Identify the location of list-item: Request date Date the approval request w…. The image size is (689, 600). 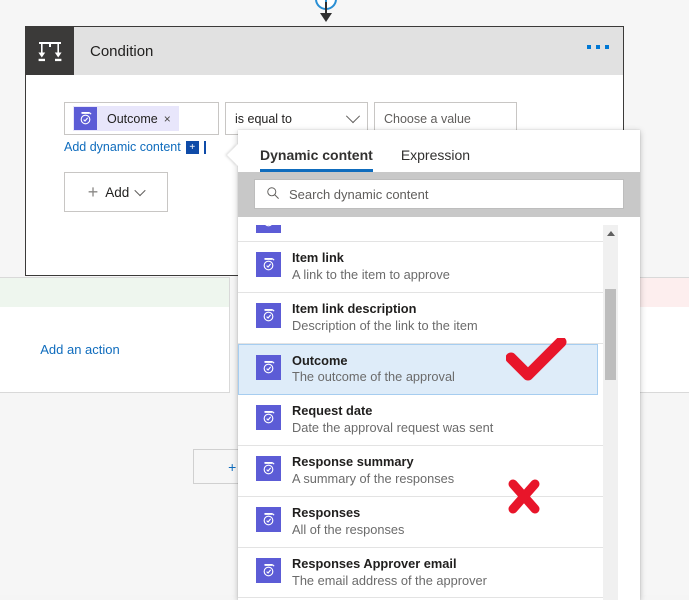
(423, 421).